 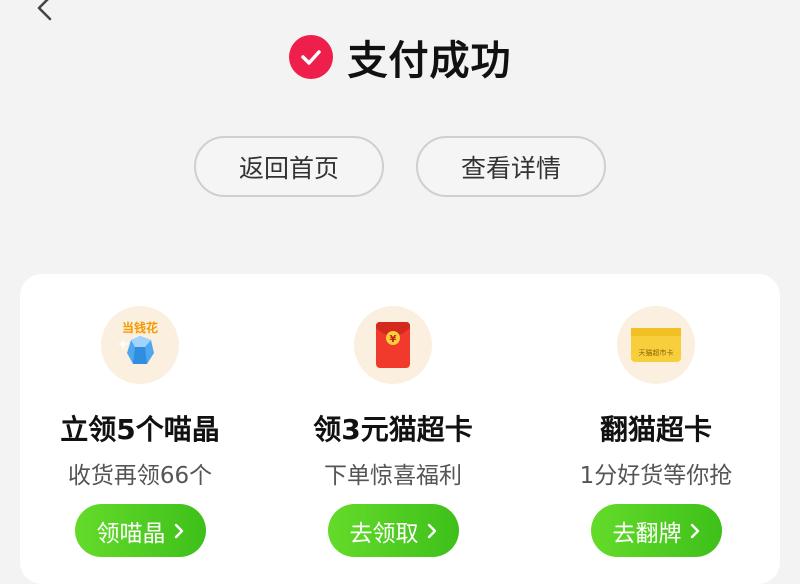 What do you see at coordinates (656, 352) in the screenshot?
I see `svg-text: 天猫超市卡` at bounding box center [656, 352].